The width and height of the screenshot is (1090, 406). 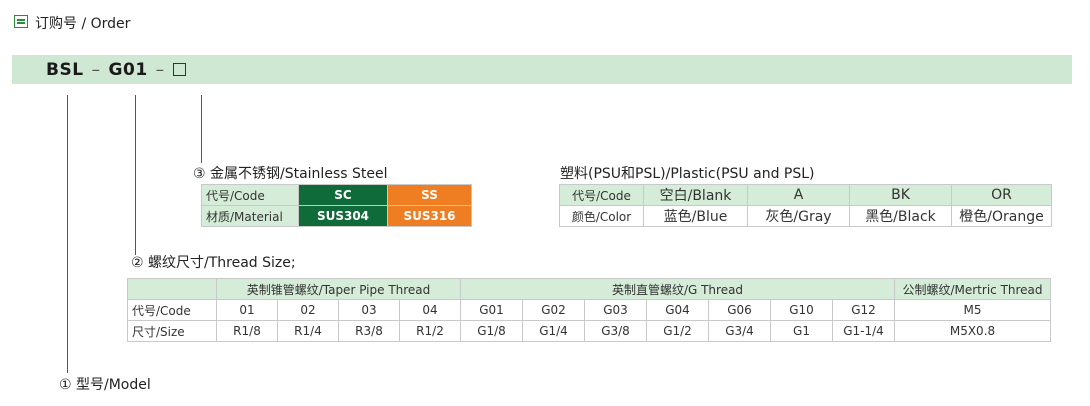 What do you see at coordinates (308, 310) in the screenshot?
I see `table-cell: 02` at bounding box center [308, 310].